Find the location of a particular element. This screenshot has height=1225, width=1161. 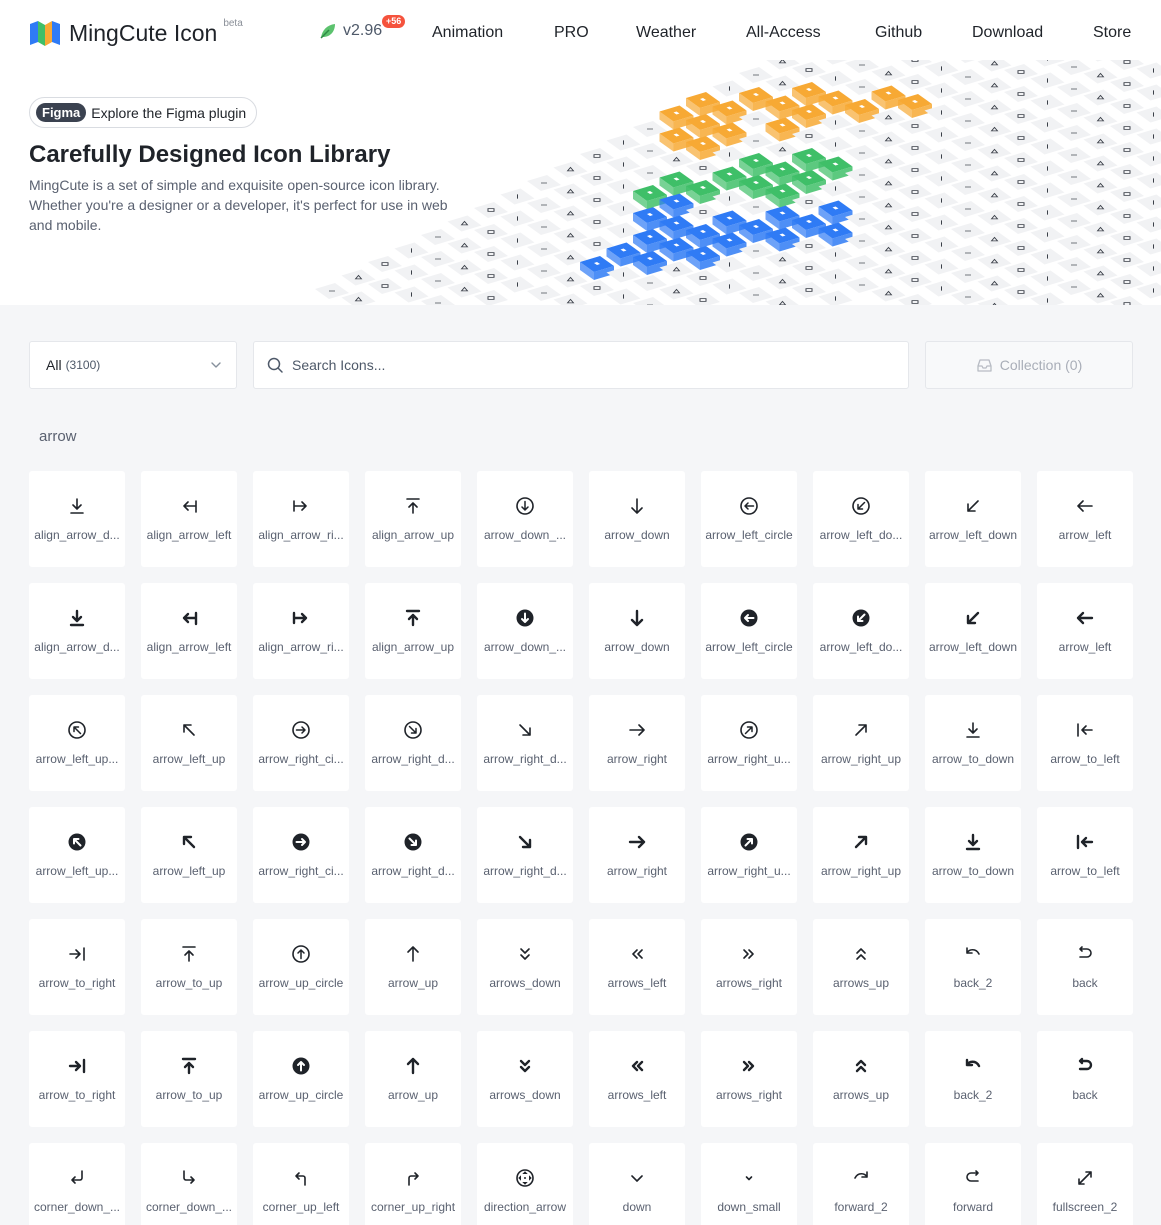

icon-tile: corner_up_left is located at coordinates (301, 1184).